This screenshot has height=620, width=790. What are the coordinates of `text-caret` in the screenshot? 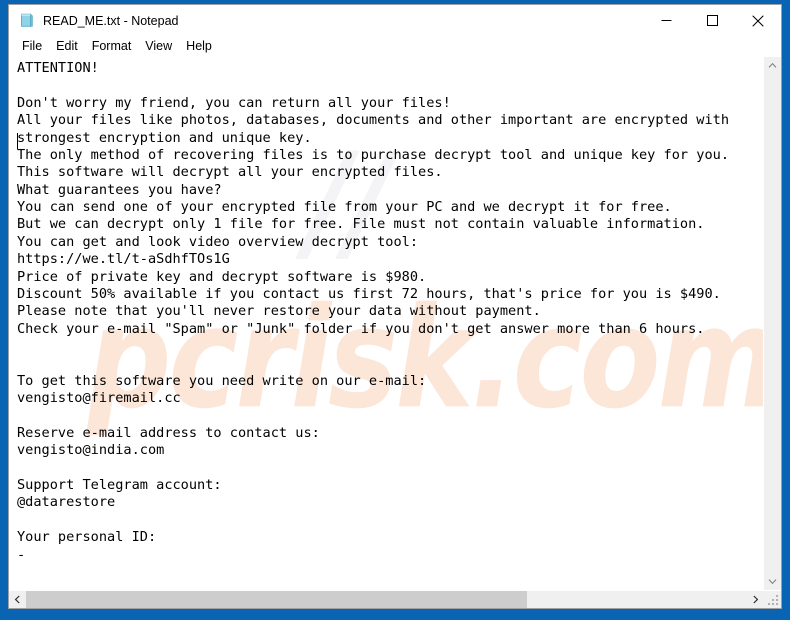 It's located at (17, 141).